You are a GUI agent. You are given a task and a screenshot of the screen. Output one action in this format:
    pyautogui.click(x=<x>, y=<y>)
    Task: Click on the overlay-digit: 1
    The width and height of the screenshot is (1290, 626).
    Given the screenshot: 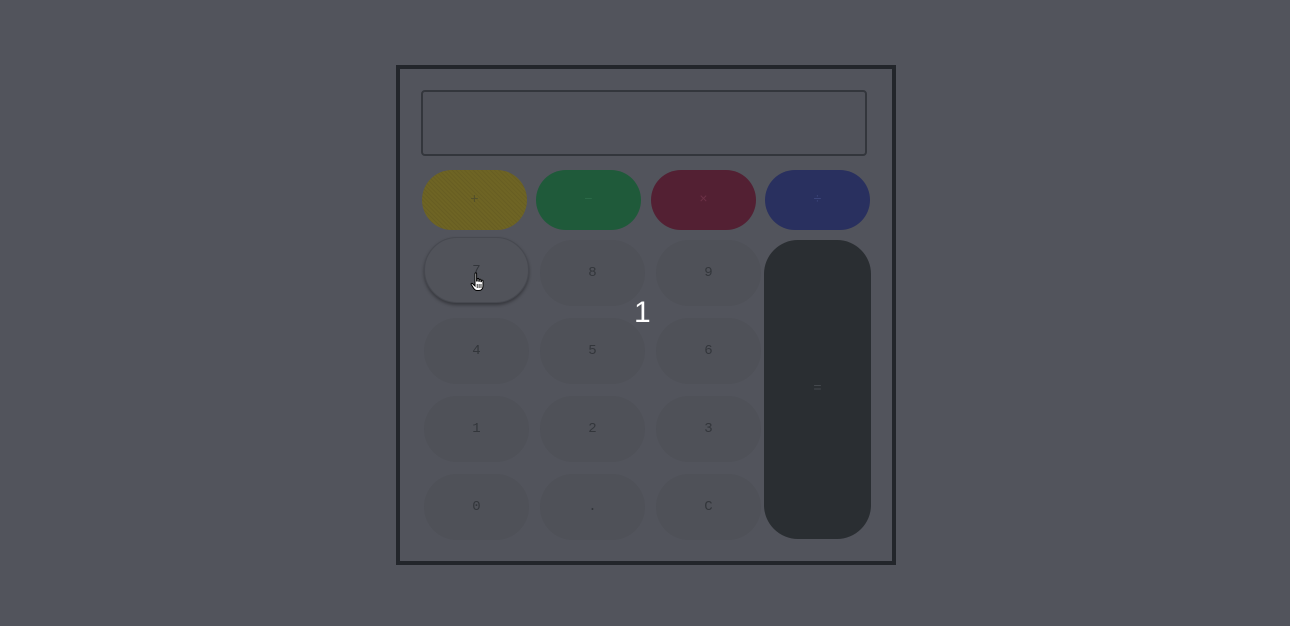 What is the action you would take?
    pyautogui.click(x=642, y=312)
    